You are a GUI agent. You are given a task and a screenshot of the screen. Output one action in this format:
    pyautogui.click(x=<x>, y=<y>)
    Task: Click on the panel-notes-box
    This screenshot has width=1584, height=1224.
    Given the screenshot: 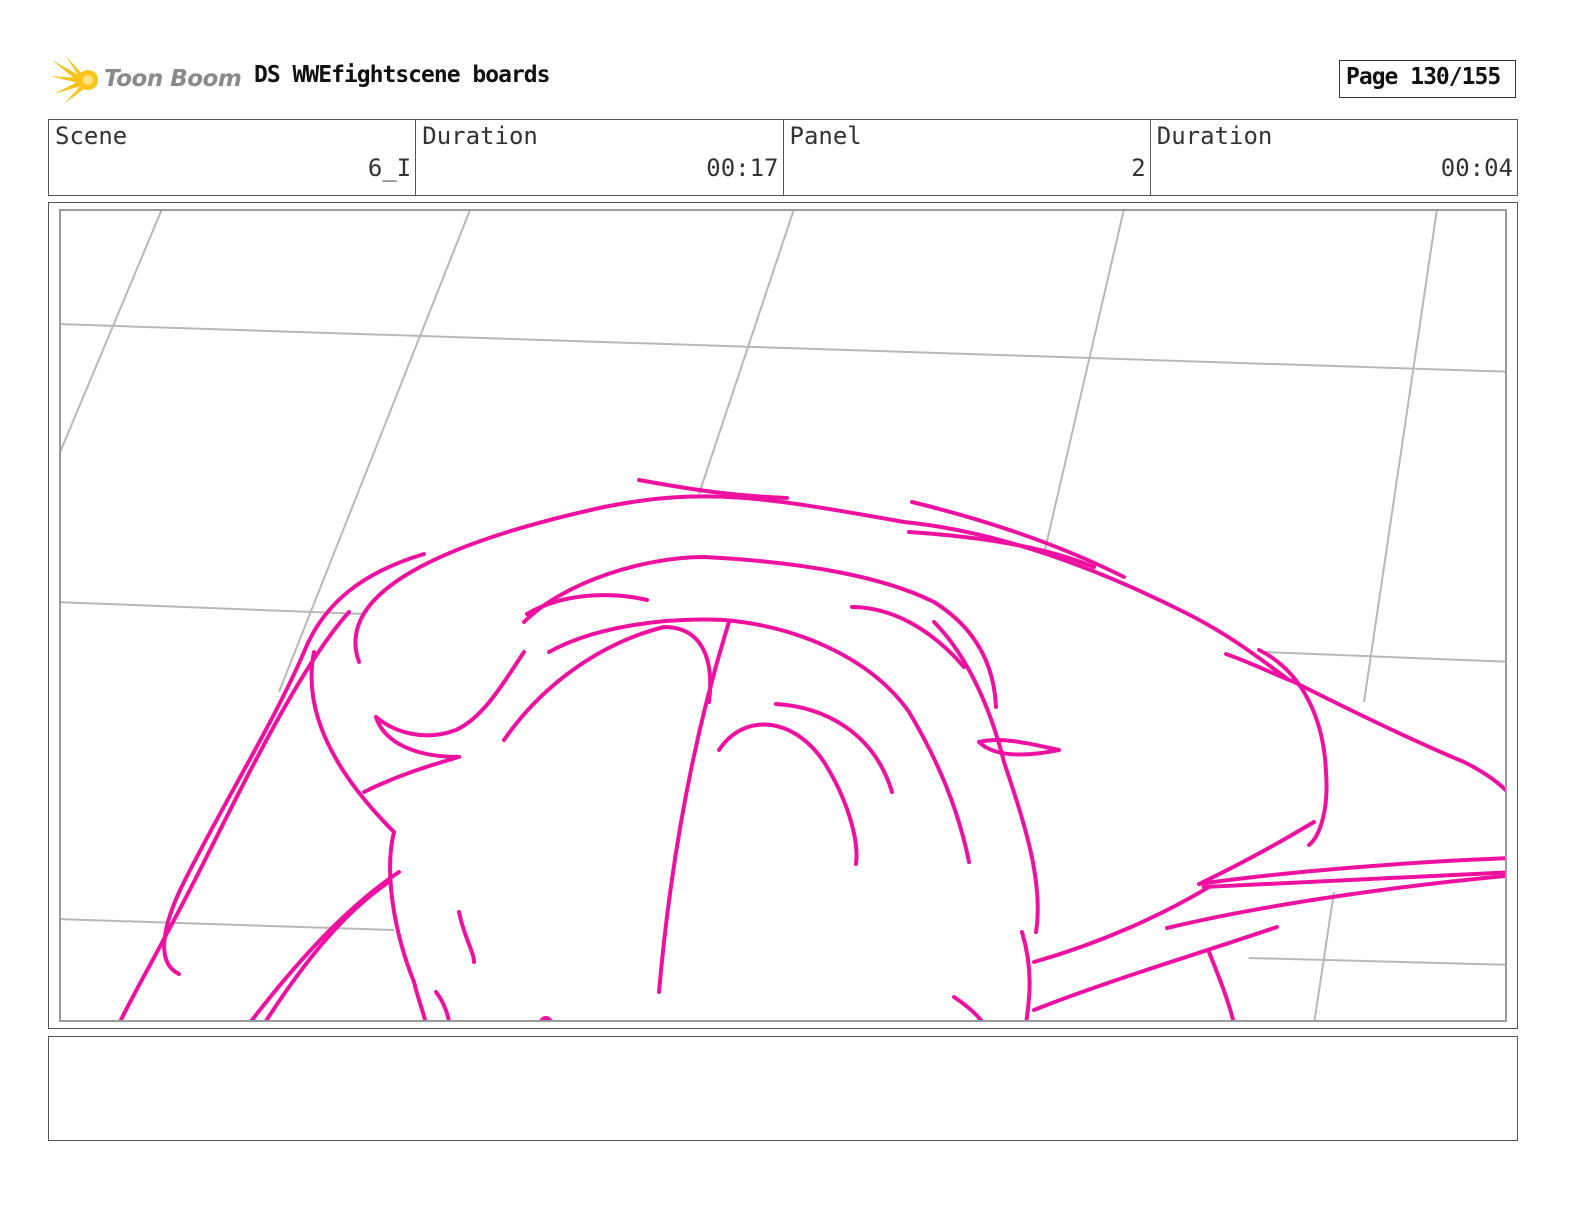 What is the action you would take?
    pyautogui.click(x=783, y=1088)
    